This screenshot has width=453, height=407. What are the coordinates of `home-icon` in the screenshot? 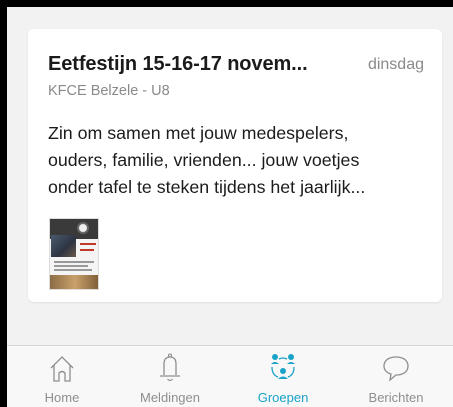 It's located at (62, 369).